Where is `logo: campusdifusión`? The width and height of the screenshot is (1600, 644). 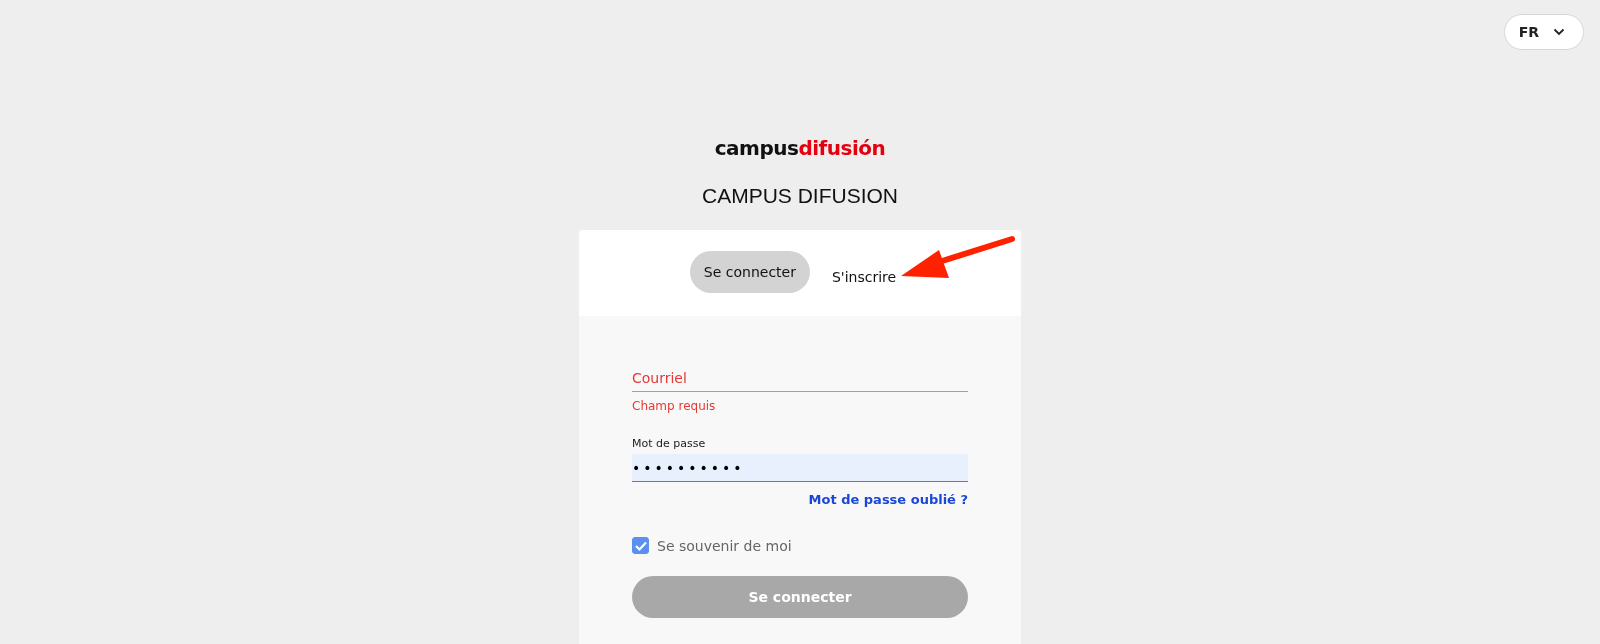 logo: campusdifusión is located at coordinates (800, 148).